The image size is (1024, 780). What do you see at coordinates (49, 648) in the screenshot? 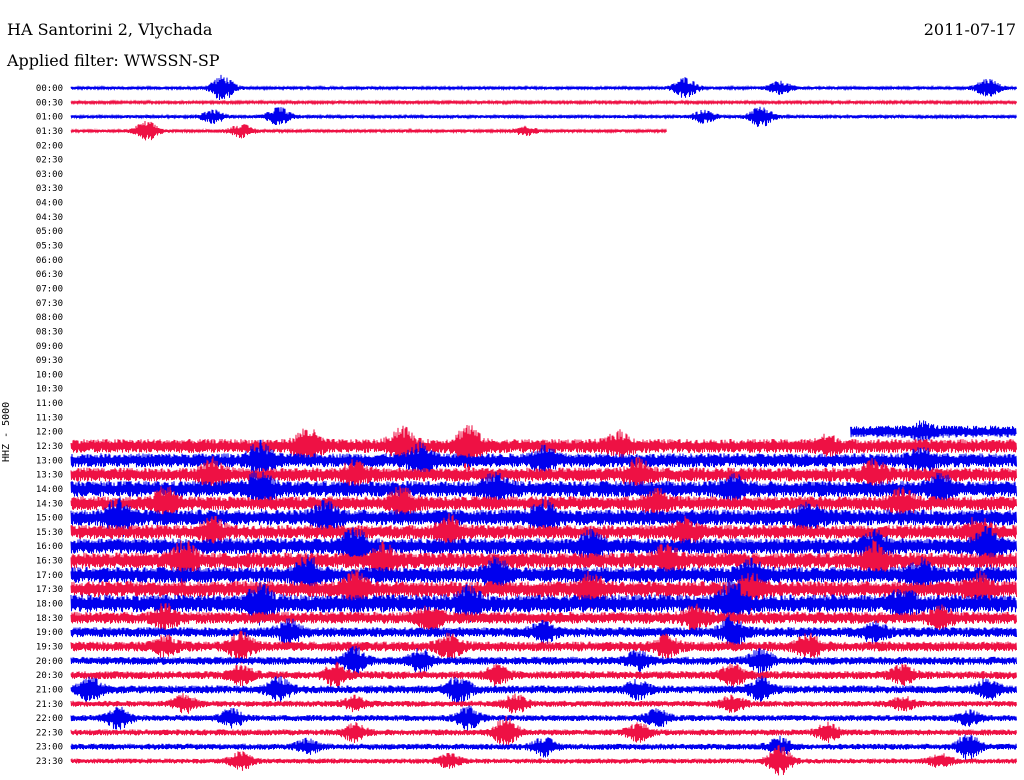
I see `row-time-label: 19:30` at bounding box center [49, 648].